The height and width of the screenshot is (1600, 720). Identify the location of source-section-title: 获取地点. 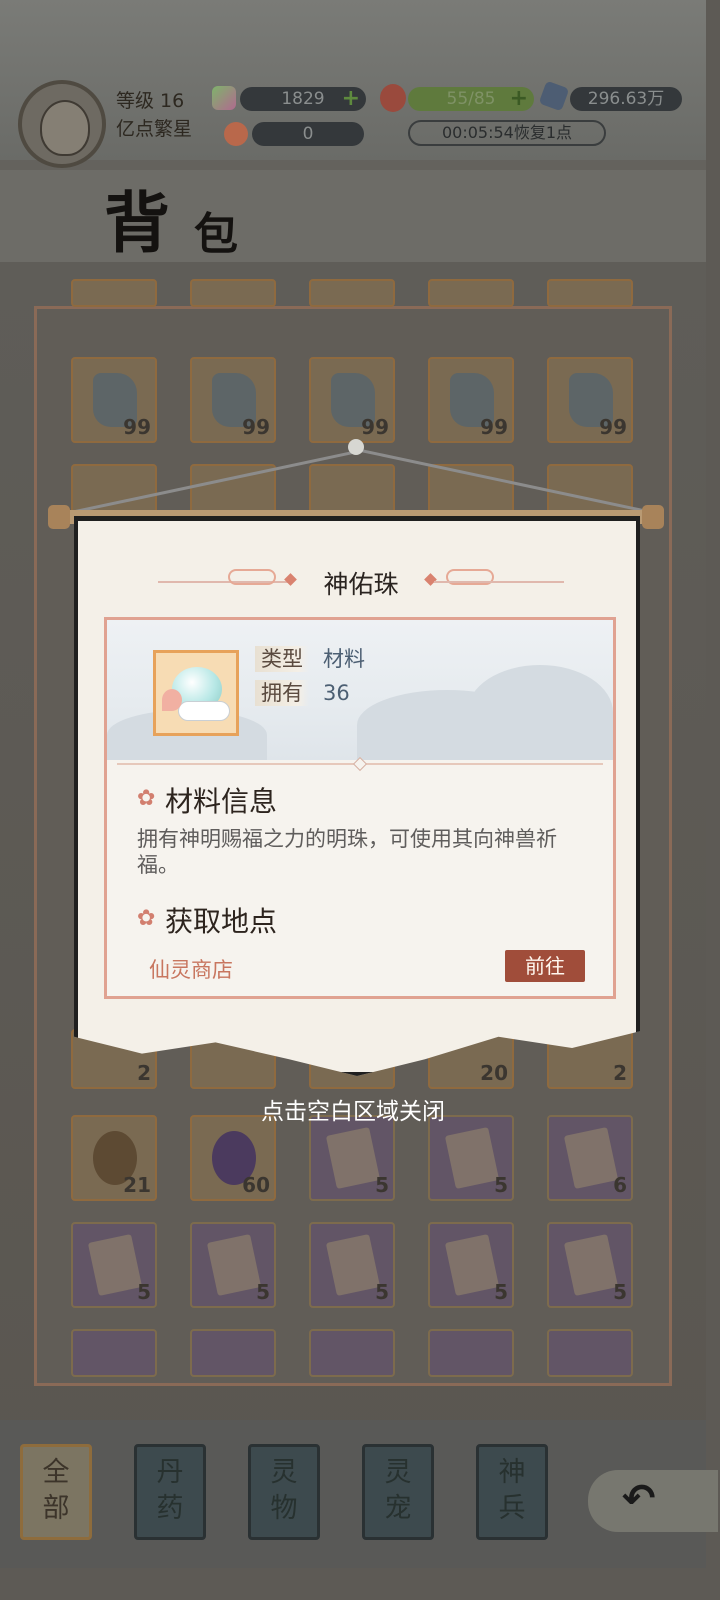
(221, 921).